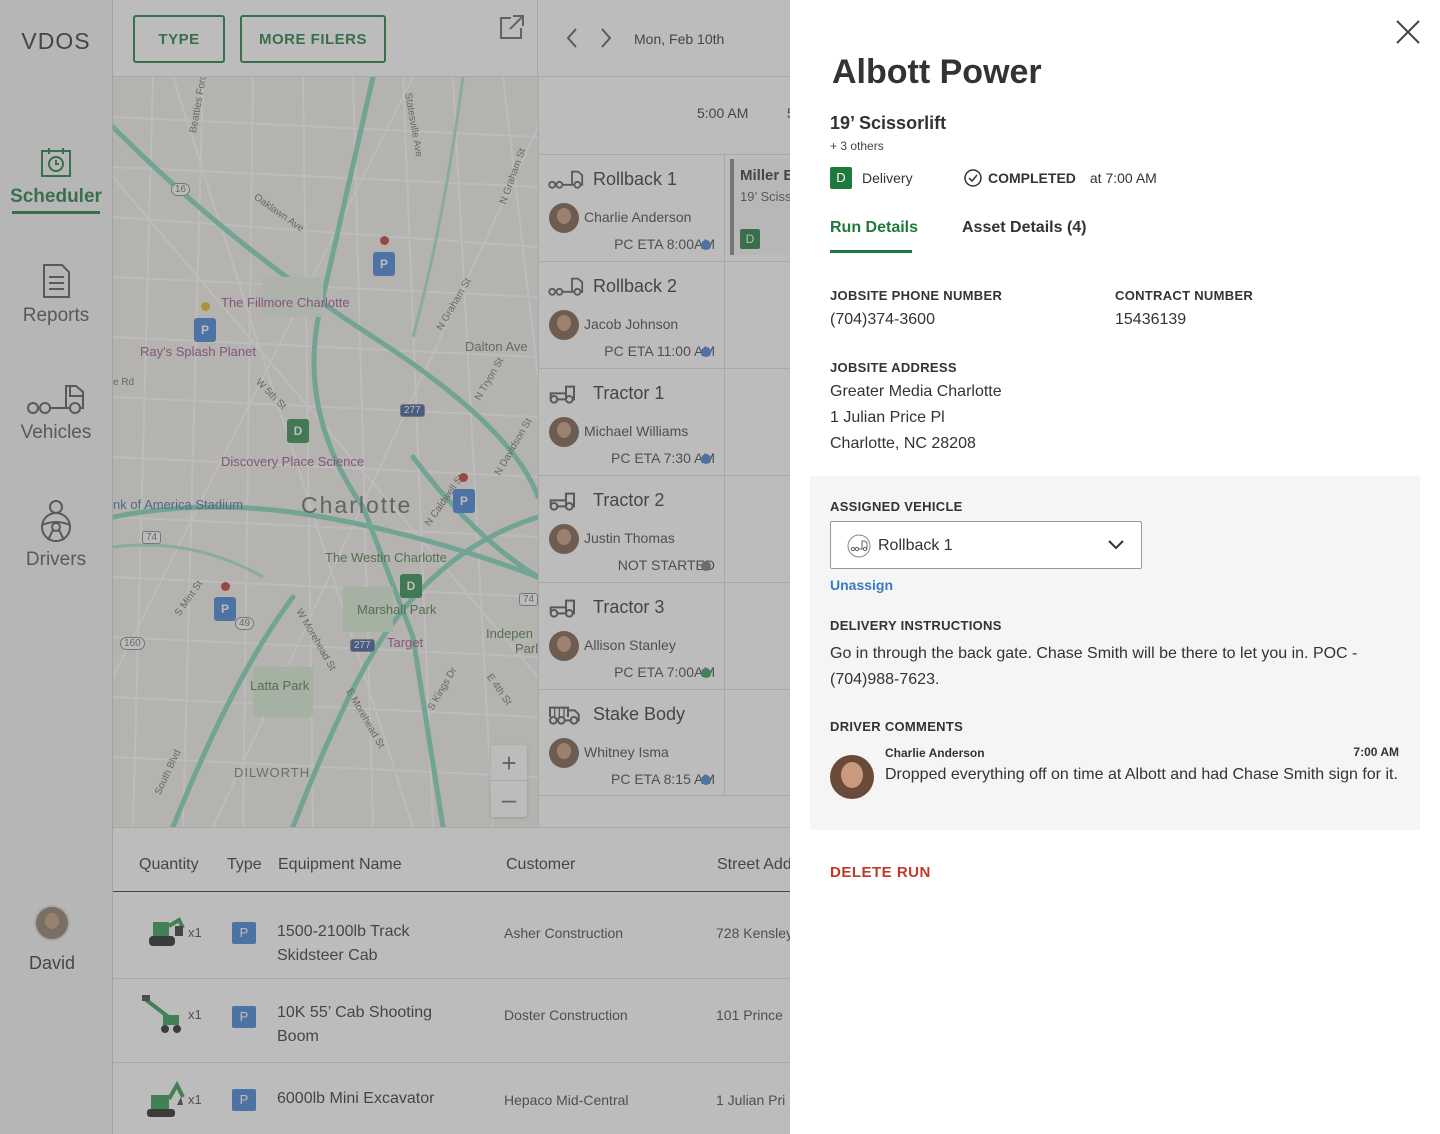 This screenshot has height=1134, width=1440. I want to click on app-logo: VDOS, so click(56, 41).